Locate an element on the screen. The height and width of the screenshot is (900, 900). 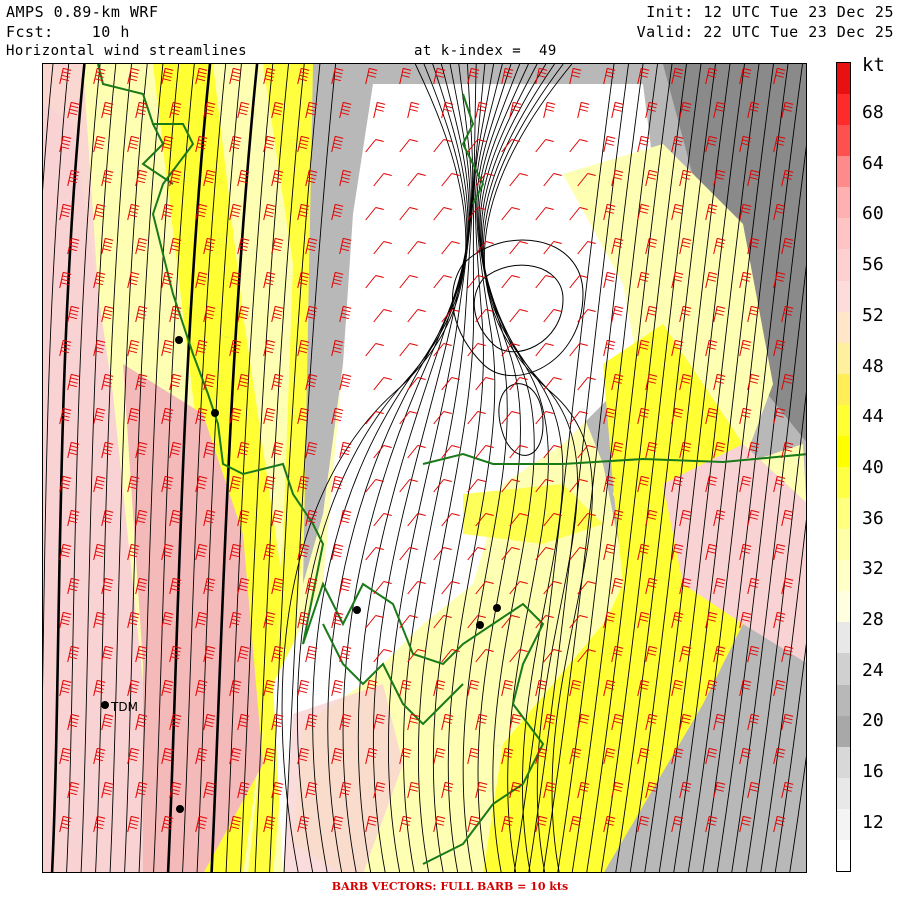
valid-time: Valid: 22 UTC Tue 23 Dec 25 is located at coordinates (765, 32).